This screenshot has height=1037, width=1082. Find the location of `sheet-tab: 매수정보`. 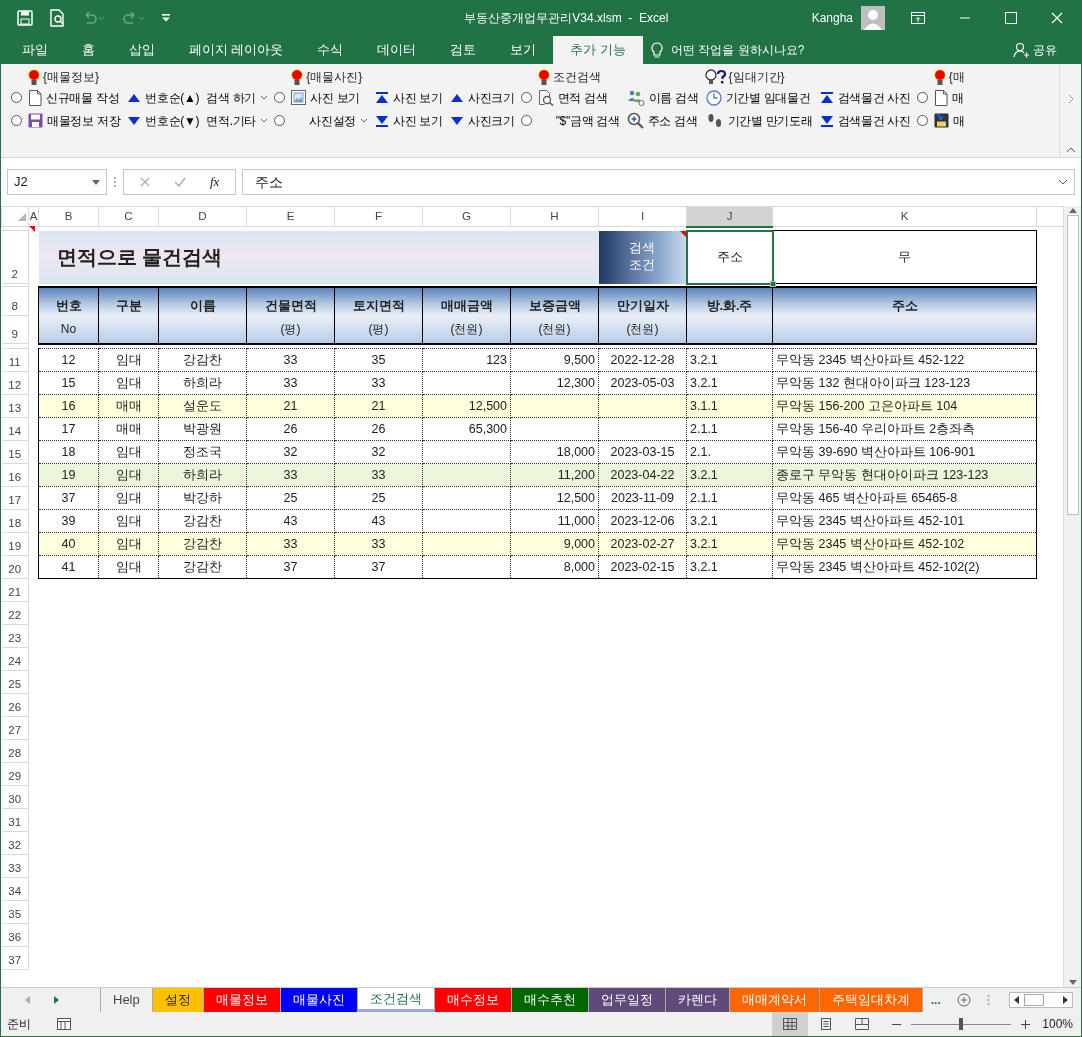

sheet-tab: 매수정보 is located at coordinates (473, 1000).